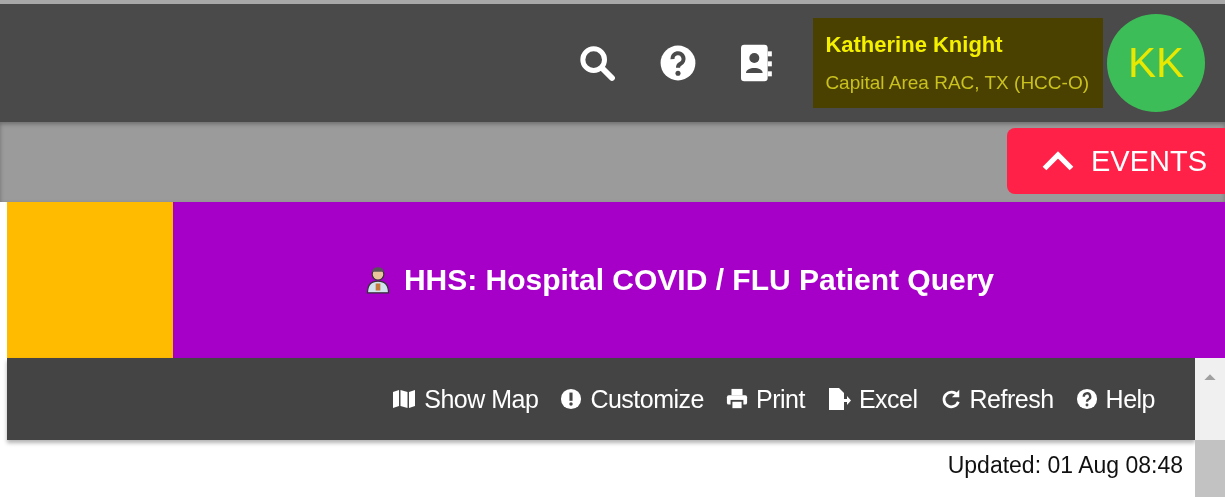 The height and width of the screenshot is (497, 1225). What do you see at coordinates (872, 399) in the screenshot?
I see `toolbar-button: Excel` at bounding box center [872, 399].